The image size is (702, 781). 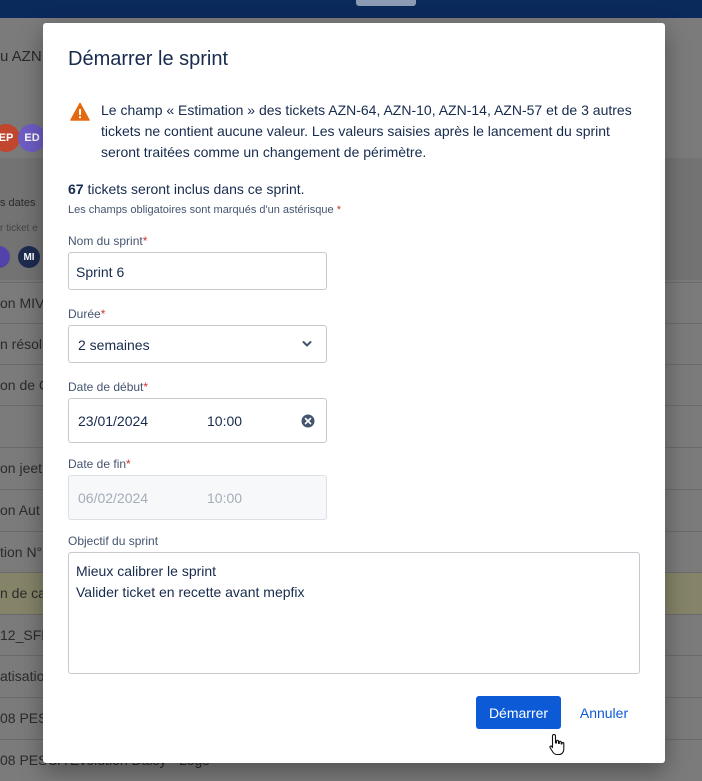 What do you see at coordinates (23, 593) in the screenshot?
I see `row-title: n de ca` at bounding box center [23, 593].